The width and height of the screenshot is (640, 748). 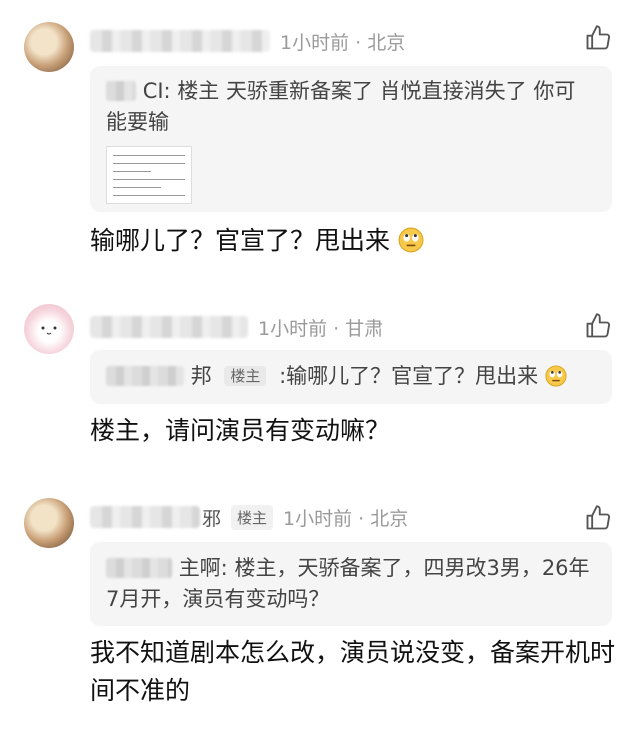 I want to click on comment-meta: 1小时前 · 甘肃, so click(x=236, y=327).